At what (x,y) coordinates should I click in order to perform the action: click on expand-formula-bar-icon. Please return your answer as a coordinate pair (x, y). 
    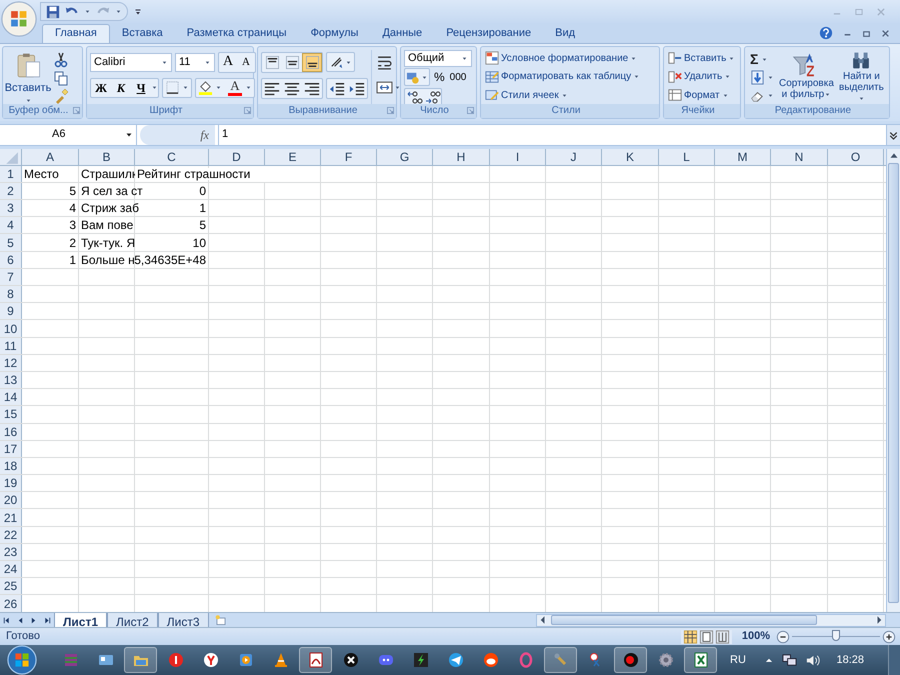
    Looking at the image, I should click on (893, 134).